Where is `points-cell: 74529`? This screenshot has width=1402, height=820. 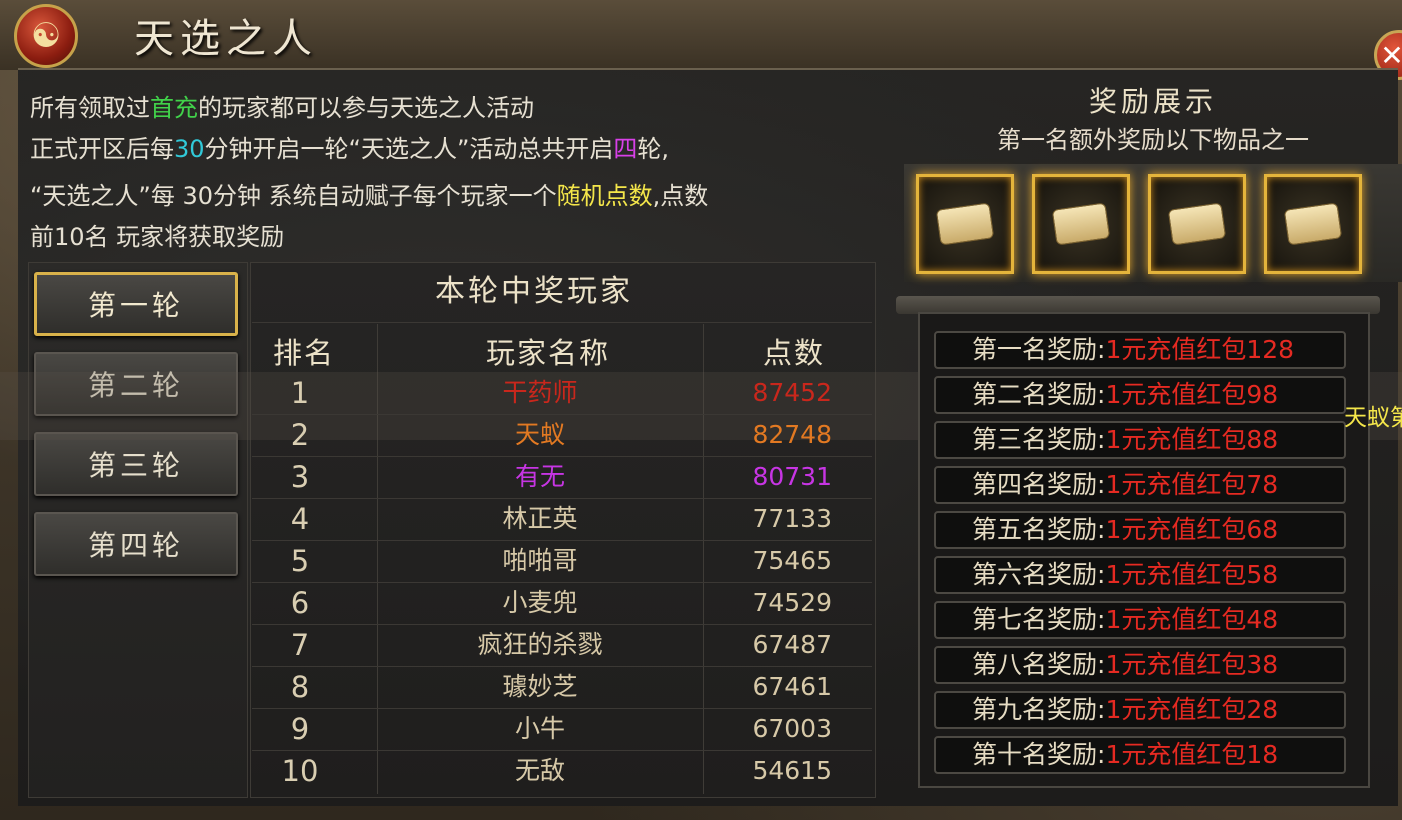
points-cell: 74529 is located at coordinates (792, 602).